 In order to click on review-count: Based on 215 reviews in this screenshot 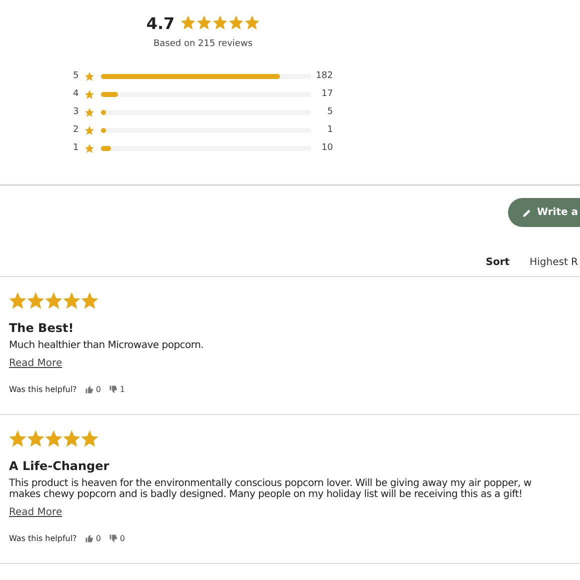, I will do `click(203, 44)`.